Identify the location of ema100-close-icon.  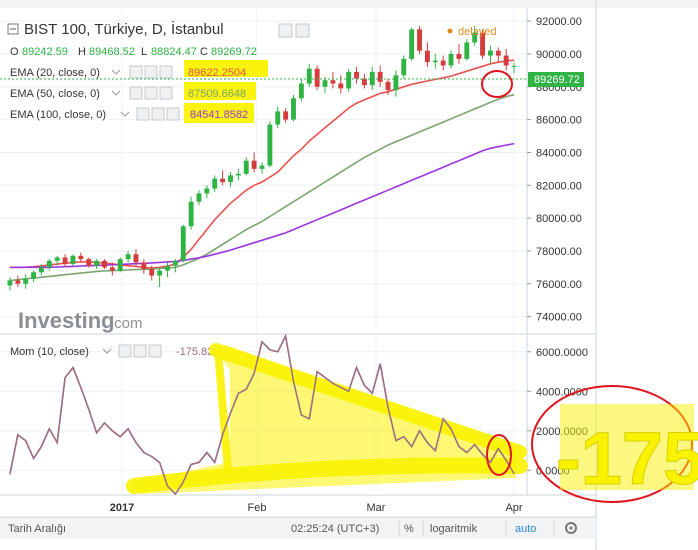
(173, 114).